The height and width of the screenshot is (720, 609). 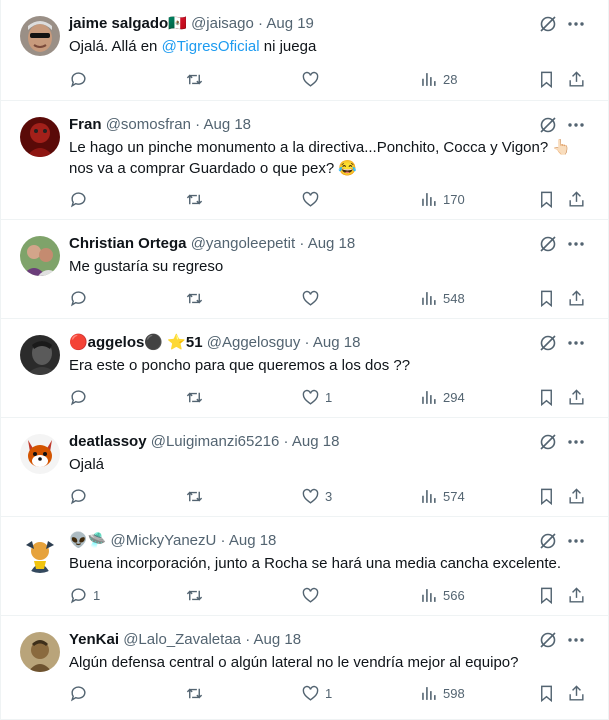 What do you see at coordinates (442, 595) in the screenshot?
I see `views-button: 566` at bounding box center [442, 595].